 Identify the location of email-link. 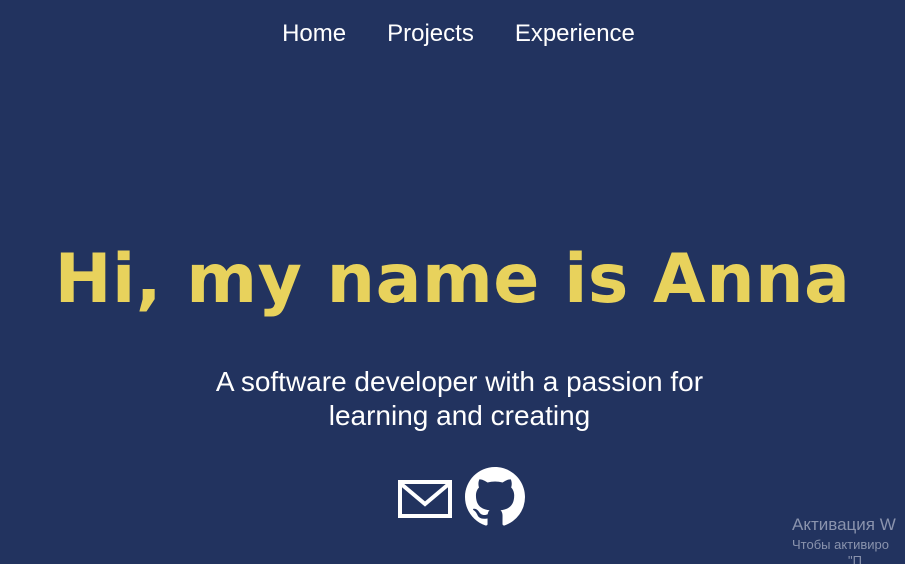
(425, 499).